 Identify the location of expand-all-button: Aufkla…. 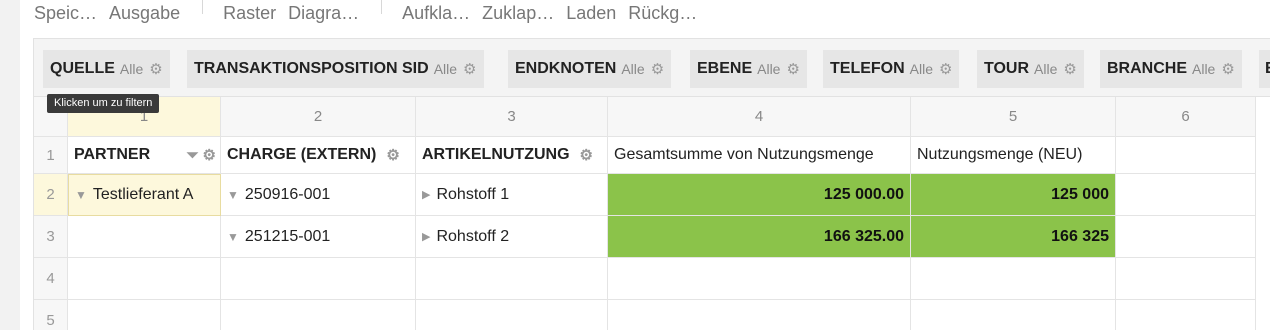
(436, 13).